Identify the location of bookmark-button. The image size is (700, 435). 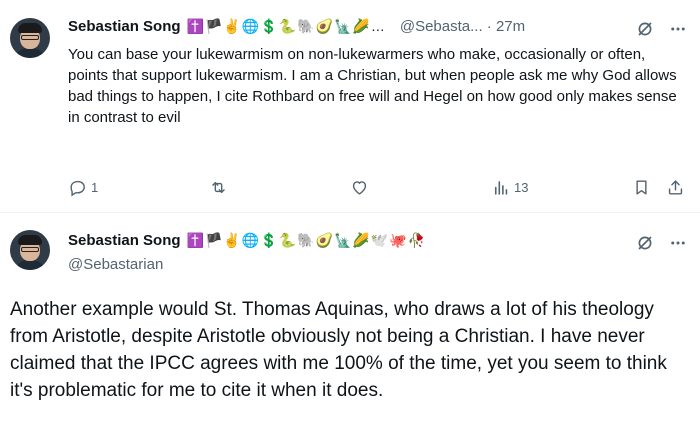
(641, 187).